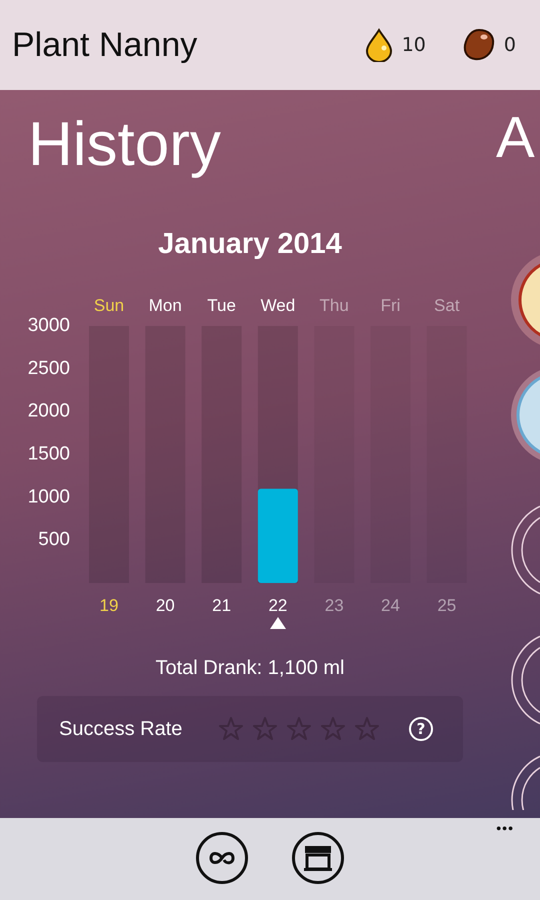 The image size is (540, 900). Describe the element at coordinates (54, 540) in the screenshot. I see `axis-tick-label: 500` at that location.